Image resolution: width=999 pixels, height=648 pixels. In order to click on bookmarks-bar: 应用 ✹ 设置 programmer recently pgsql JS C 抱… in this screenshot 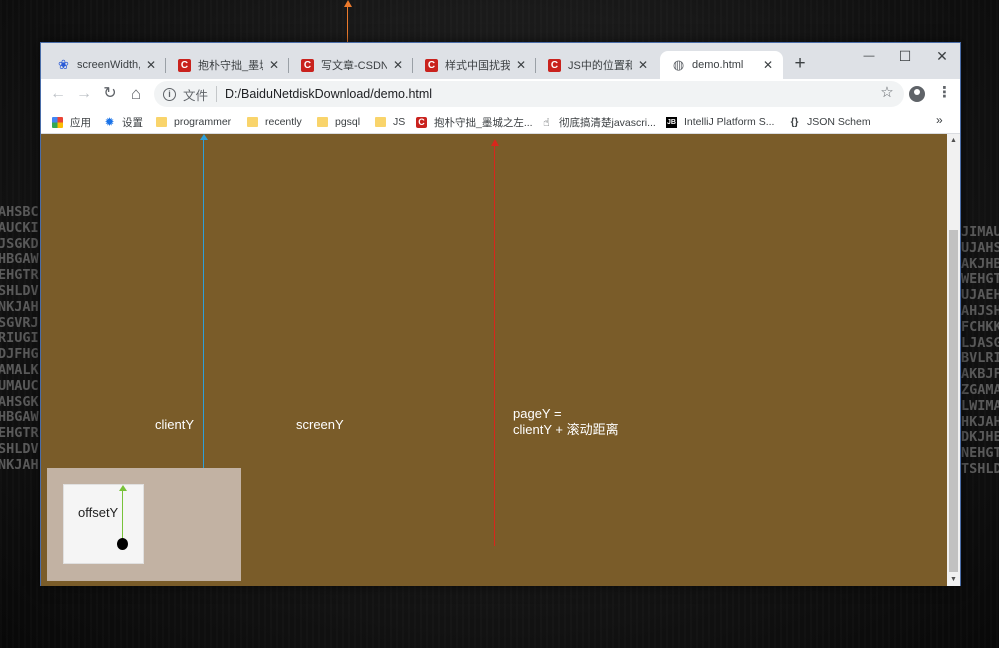, I will do `click(500, 122)`.